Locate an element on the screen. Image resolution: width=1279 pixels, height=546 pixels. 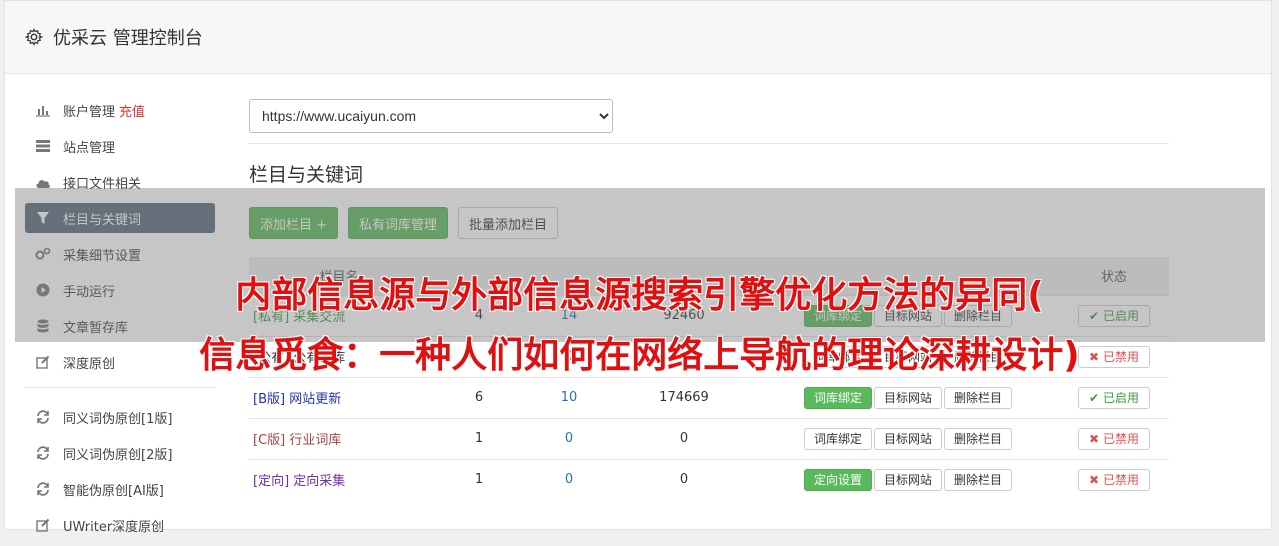
overlay-title-line1: 内部信息源与外部信息源搜索引擎优化方法的异同( is located at coordinates (639, 295).